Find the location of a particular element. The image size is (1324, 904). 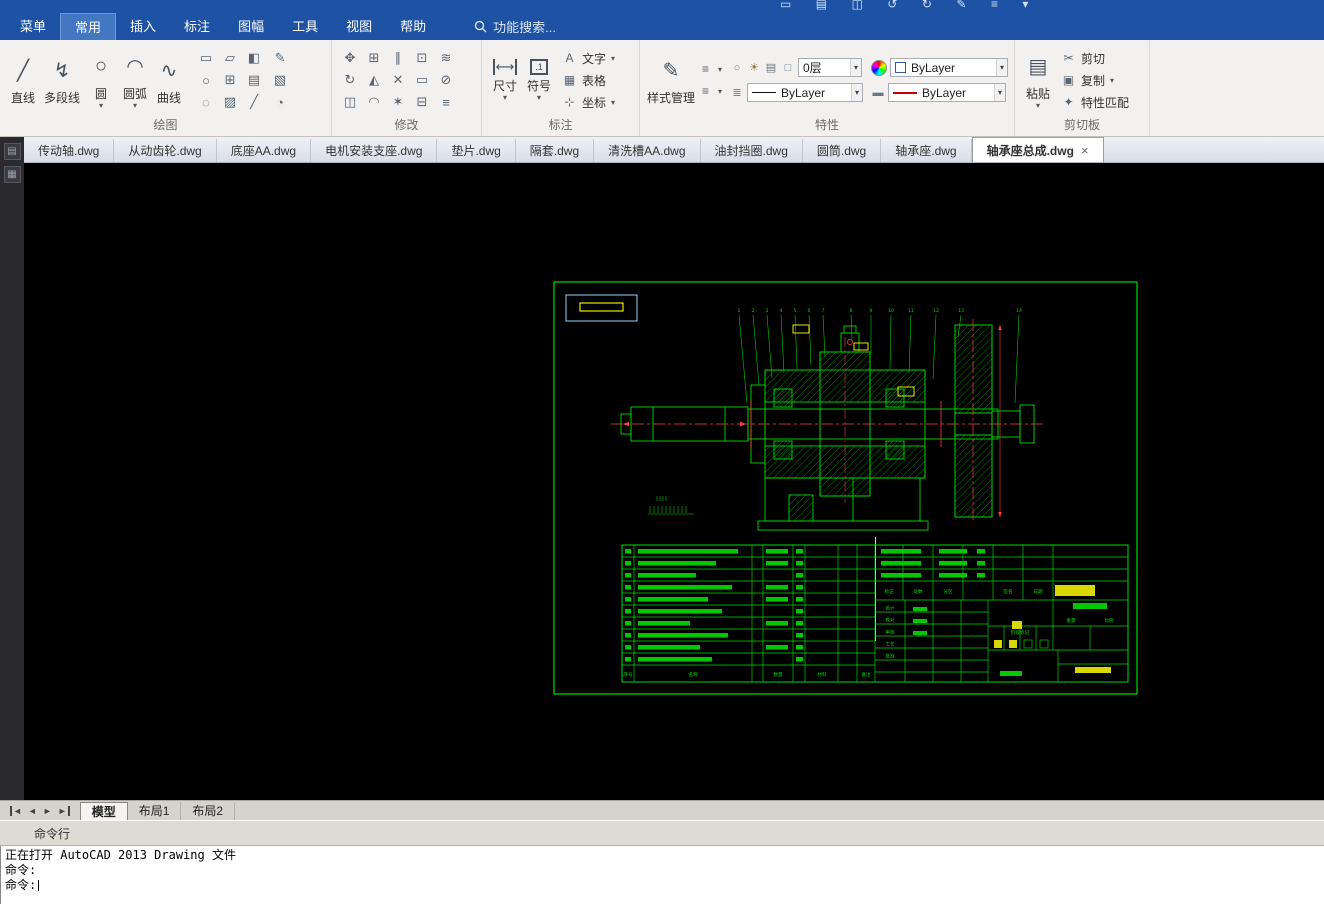

quick-props-icon: ≡ is located at coordinates (994, 5).